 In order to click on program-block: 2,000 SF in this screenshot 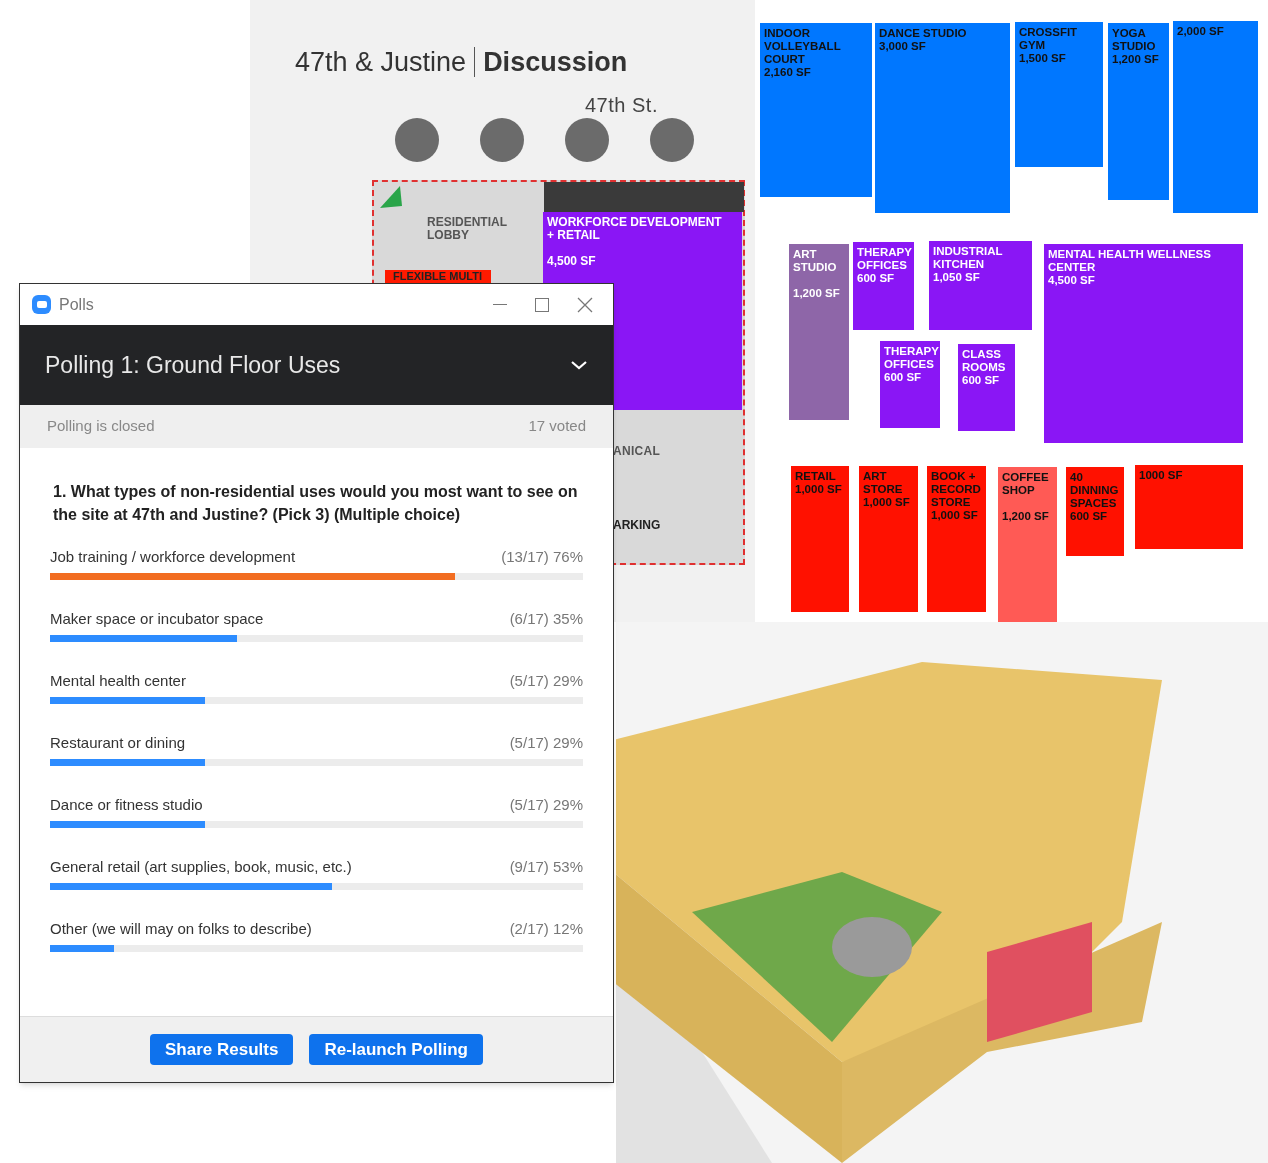, I will do `click(1215, 117)`.